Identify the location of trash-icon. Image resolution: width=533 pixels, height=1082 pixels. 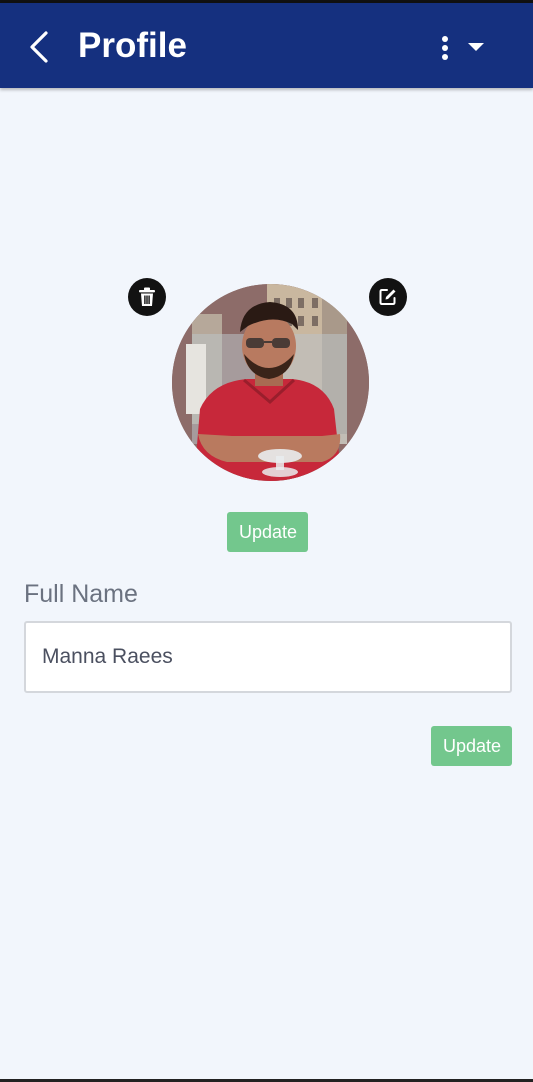
(147, 296).